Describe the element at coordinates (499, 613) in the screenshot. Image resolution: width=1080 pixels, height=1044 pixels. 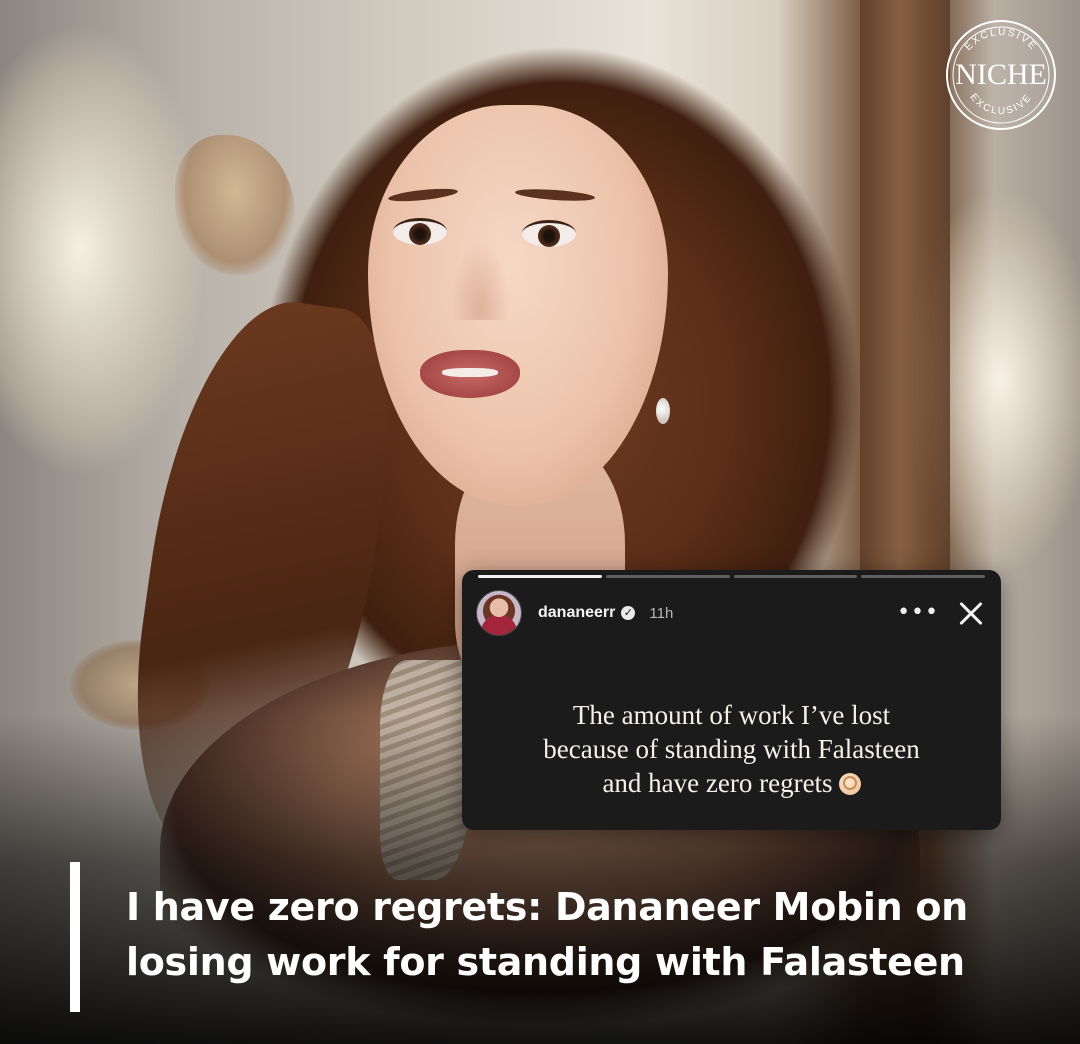
I see `avatar` at that location.